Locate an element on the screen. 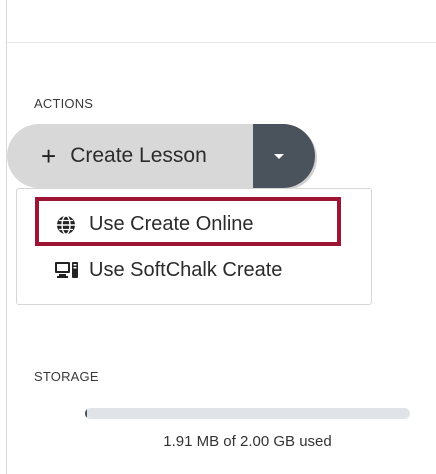  storage-usage-text: 1.91 MB of 2.00 GB used is located at coordinates (247, 441).